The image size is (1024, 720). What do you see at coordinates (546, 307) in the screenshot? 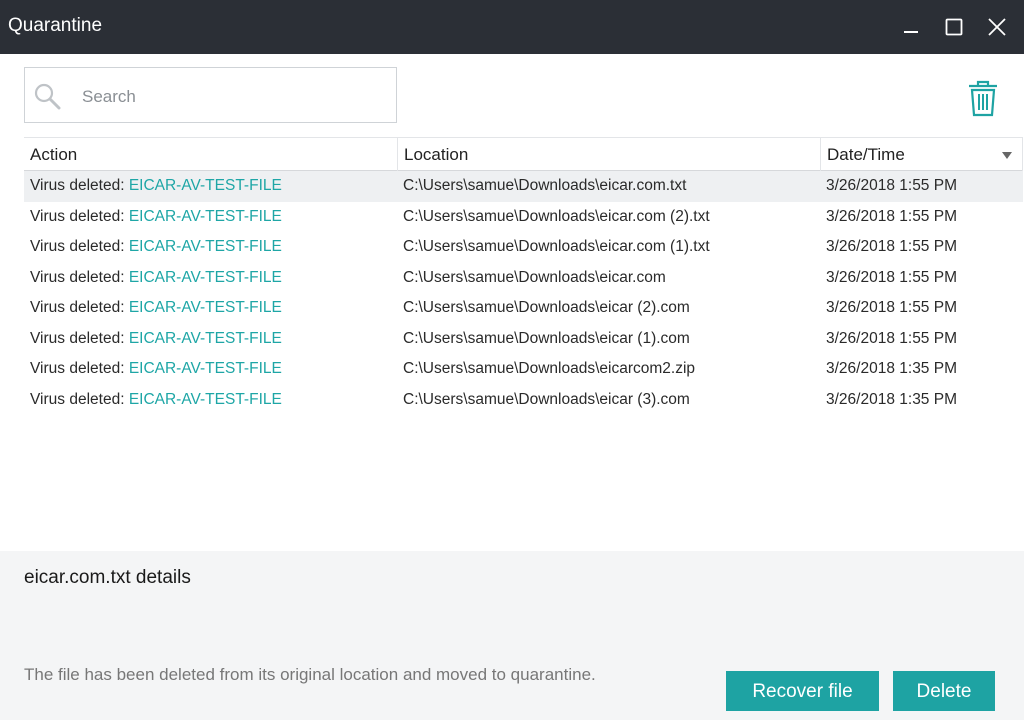
I see `location-cell: C:\Users\samue\Downloads\eicar (2).com` at bounding box center [546, 307].